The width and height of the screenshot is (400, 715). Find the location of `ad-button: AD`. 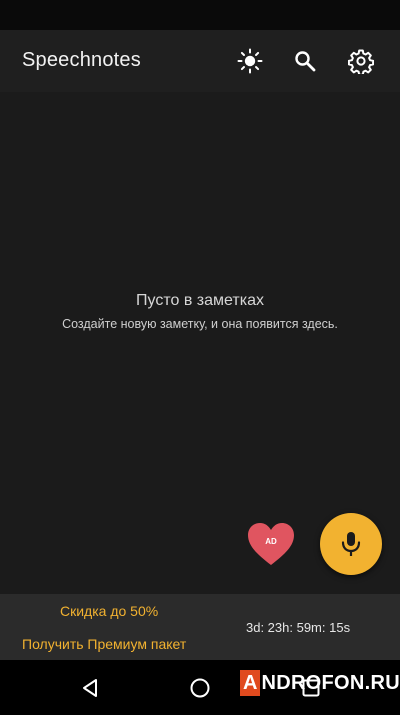

ad-button: AD is located at coordinates (271, 544).